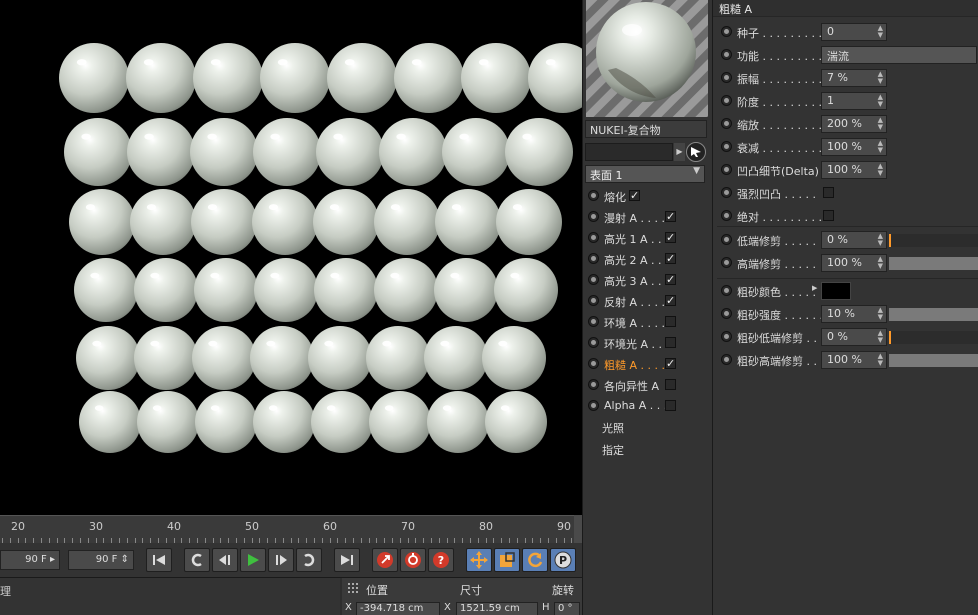 The height and width of the screenshot is (615, 978). I want to click on parameter-track-button: P, so click(563, 560).